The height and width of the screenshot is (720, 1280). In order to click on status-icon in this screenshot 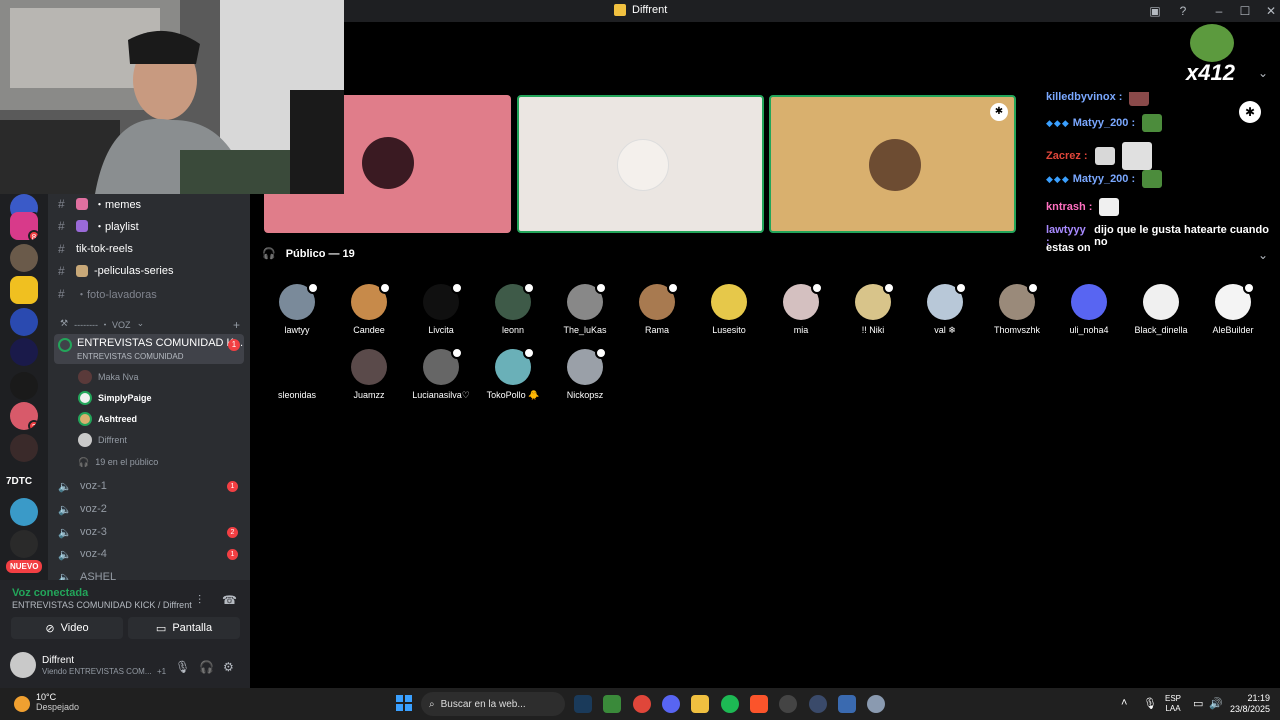, I will do `click(457, 353)`.